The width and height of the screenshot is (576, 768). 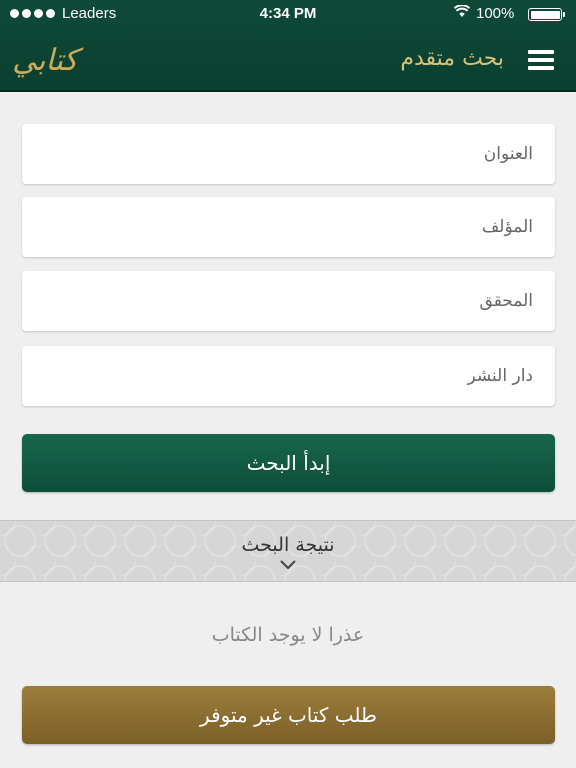 What do you see at coordinates (288, 154) in the screenshot?
I see `title-input` at bounding box center [288, 154].